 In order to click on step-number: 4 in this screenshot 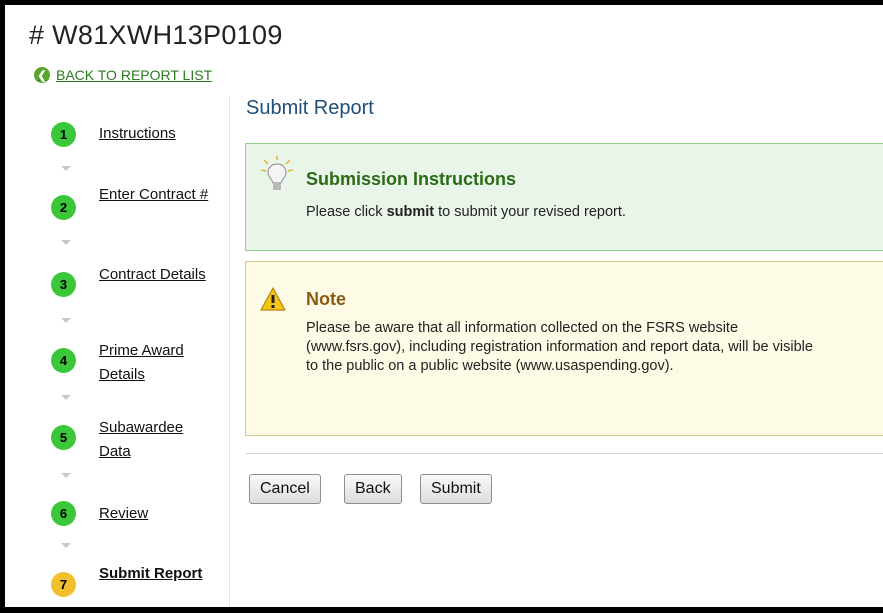, I will do `click(63, 360)`.